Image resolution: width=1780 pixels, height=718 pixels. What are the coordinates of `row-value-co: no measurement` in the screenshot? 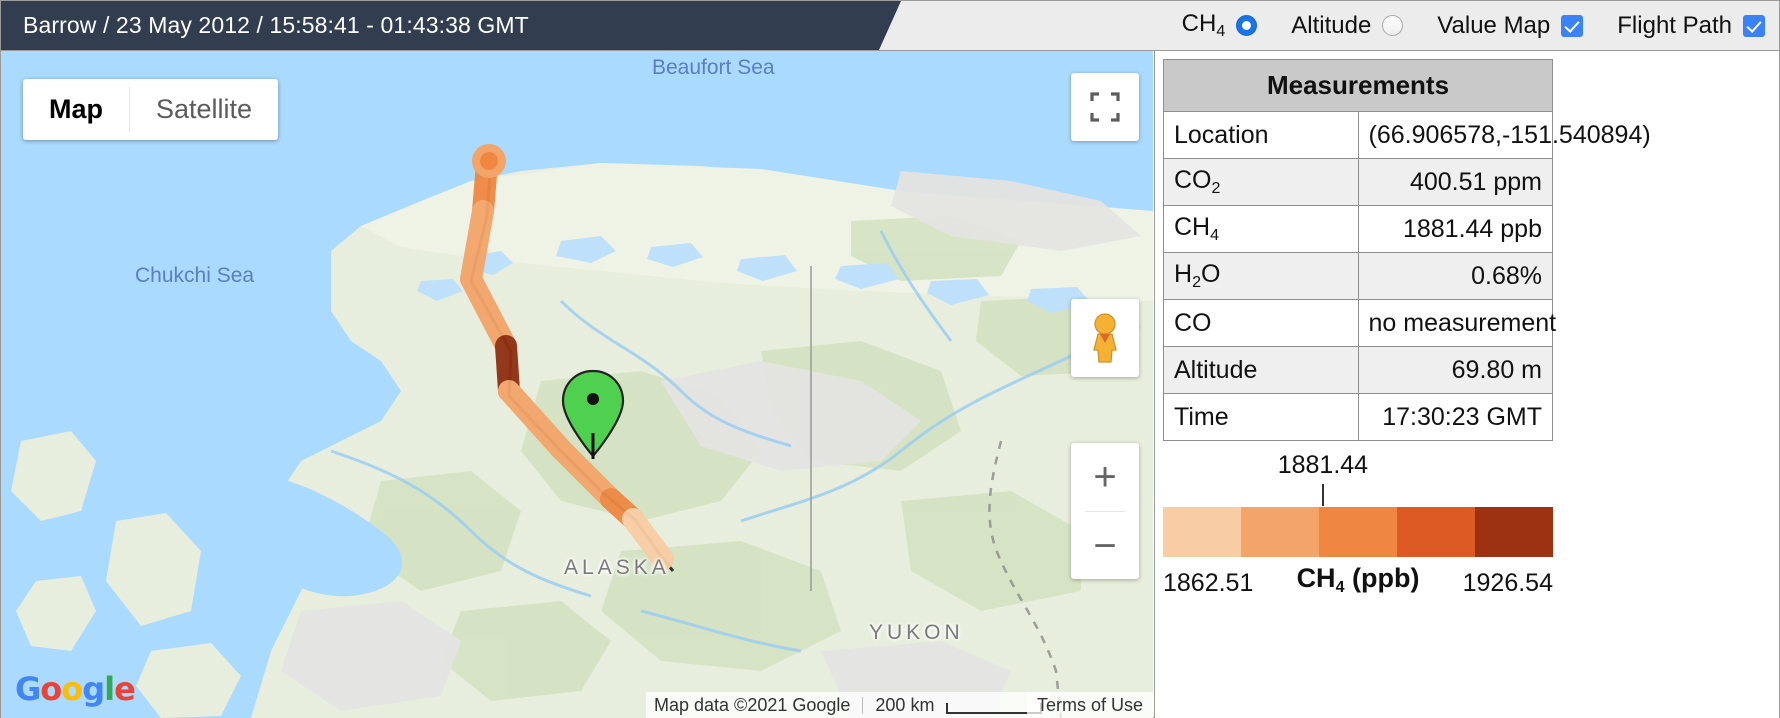 It's located at (1456, 323).